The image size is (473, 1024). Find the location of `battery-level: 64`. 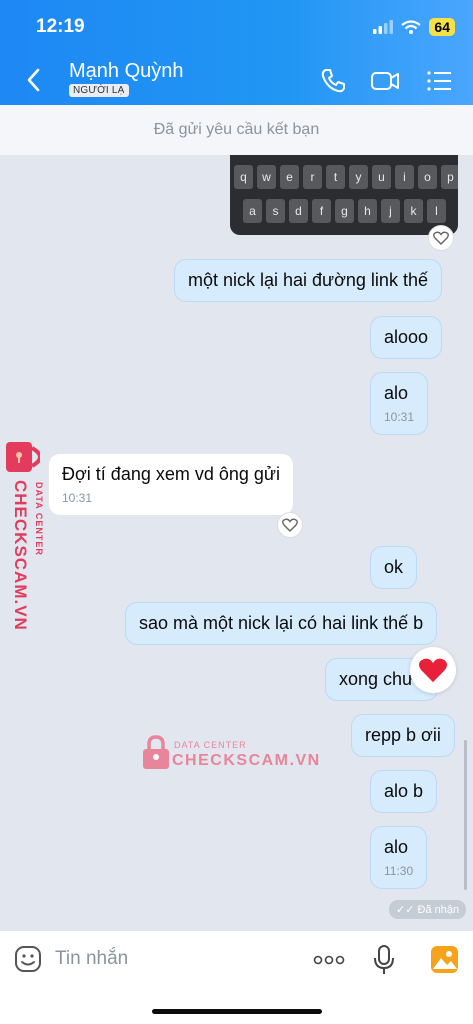

battery-level: 64 is located at coordinates (442, 27).